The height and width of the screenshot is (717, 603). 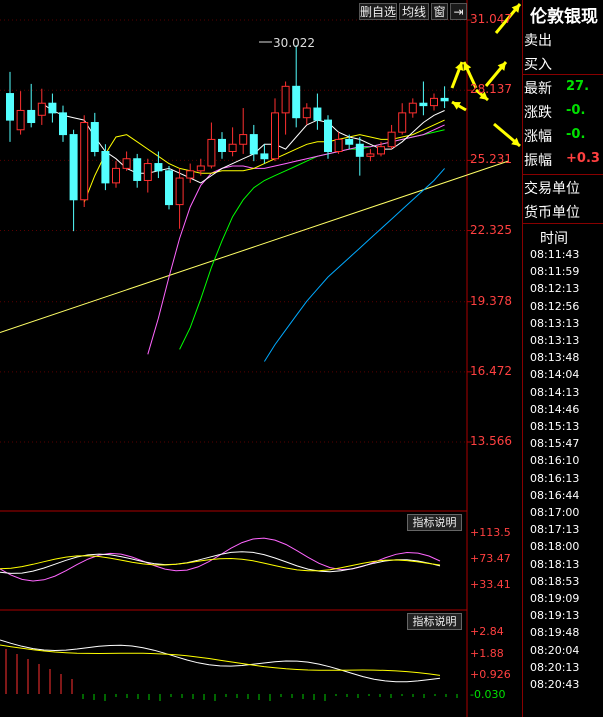 What do you see at coordinates (487, 631) in the screenshot?
I see `indicator2-axis-label: +2.84` at bounding box center [487, 631].